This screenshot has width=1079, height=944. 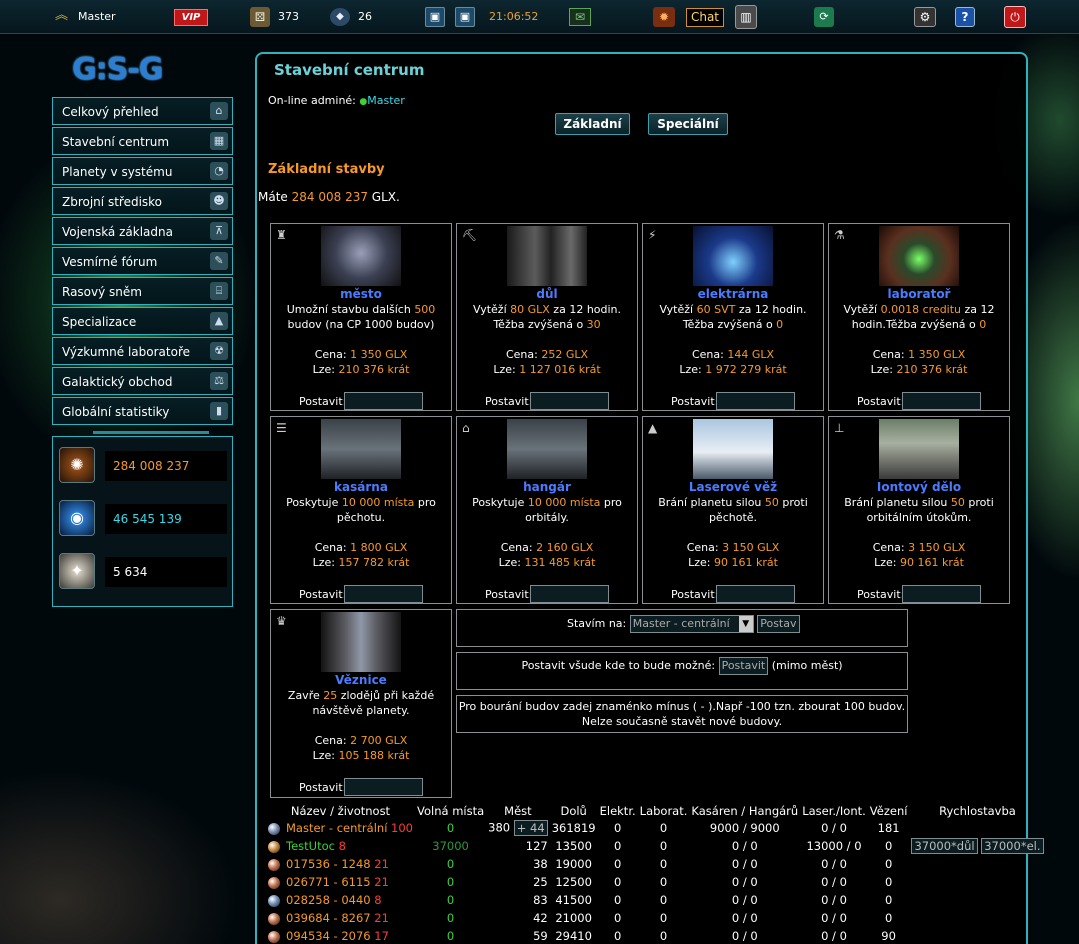 What do you see at coordinates (142, 411) in the screenshot?
I see `sidebar-item-10: Globální statistiky ▮` at bounding box center [142, 411].